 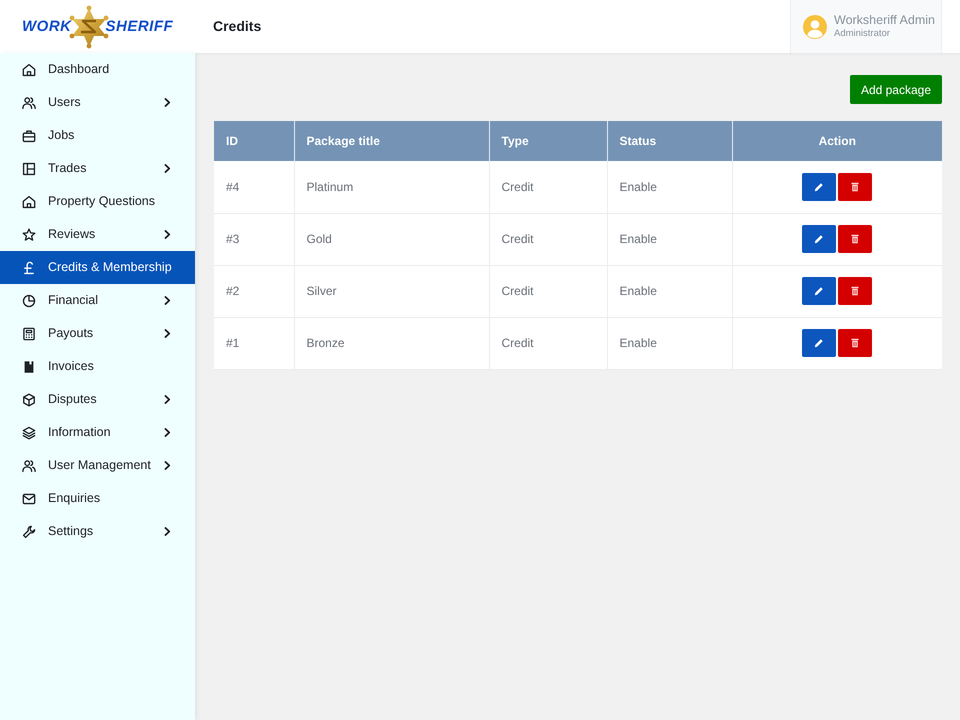 What do you see at coordinates (29, 333) in the screenshot?
I see `calculator-icon` at bounding box center [29, 333].